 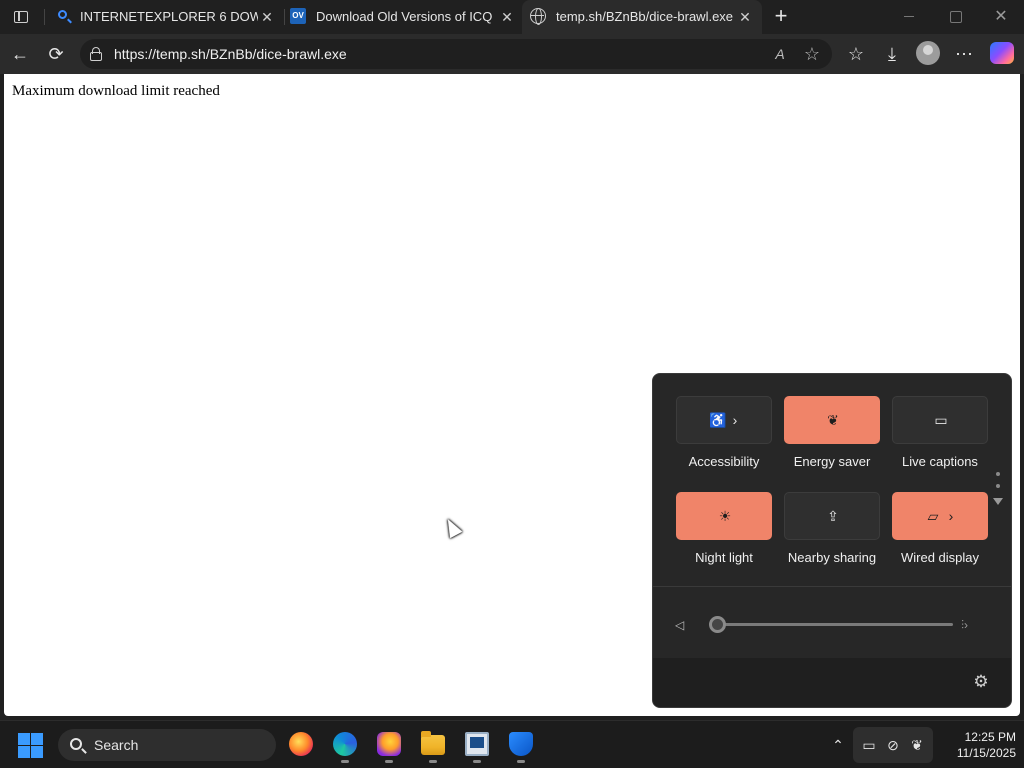 I want to click on cast-icon: ▱, so click(x=933, y=516).